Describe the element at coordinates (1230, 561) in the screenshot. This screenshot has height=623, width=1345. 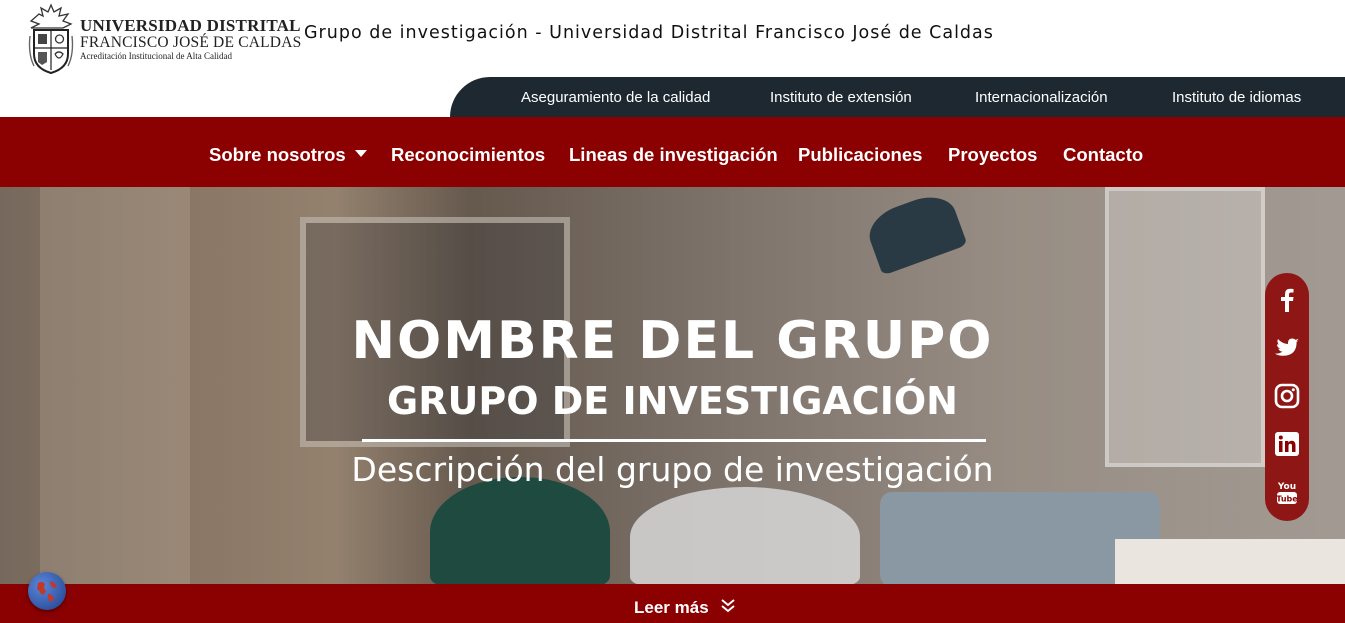
I see `hero-table` at that location.